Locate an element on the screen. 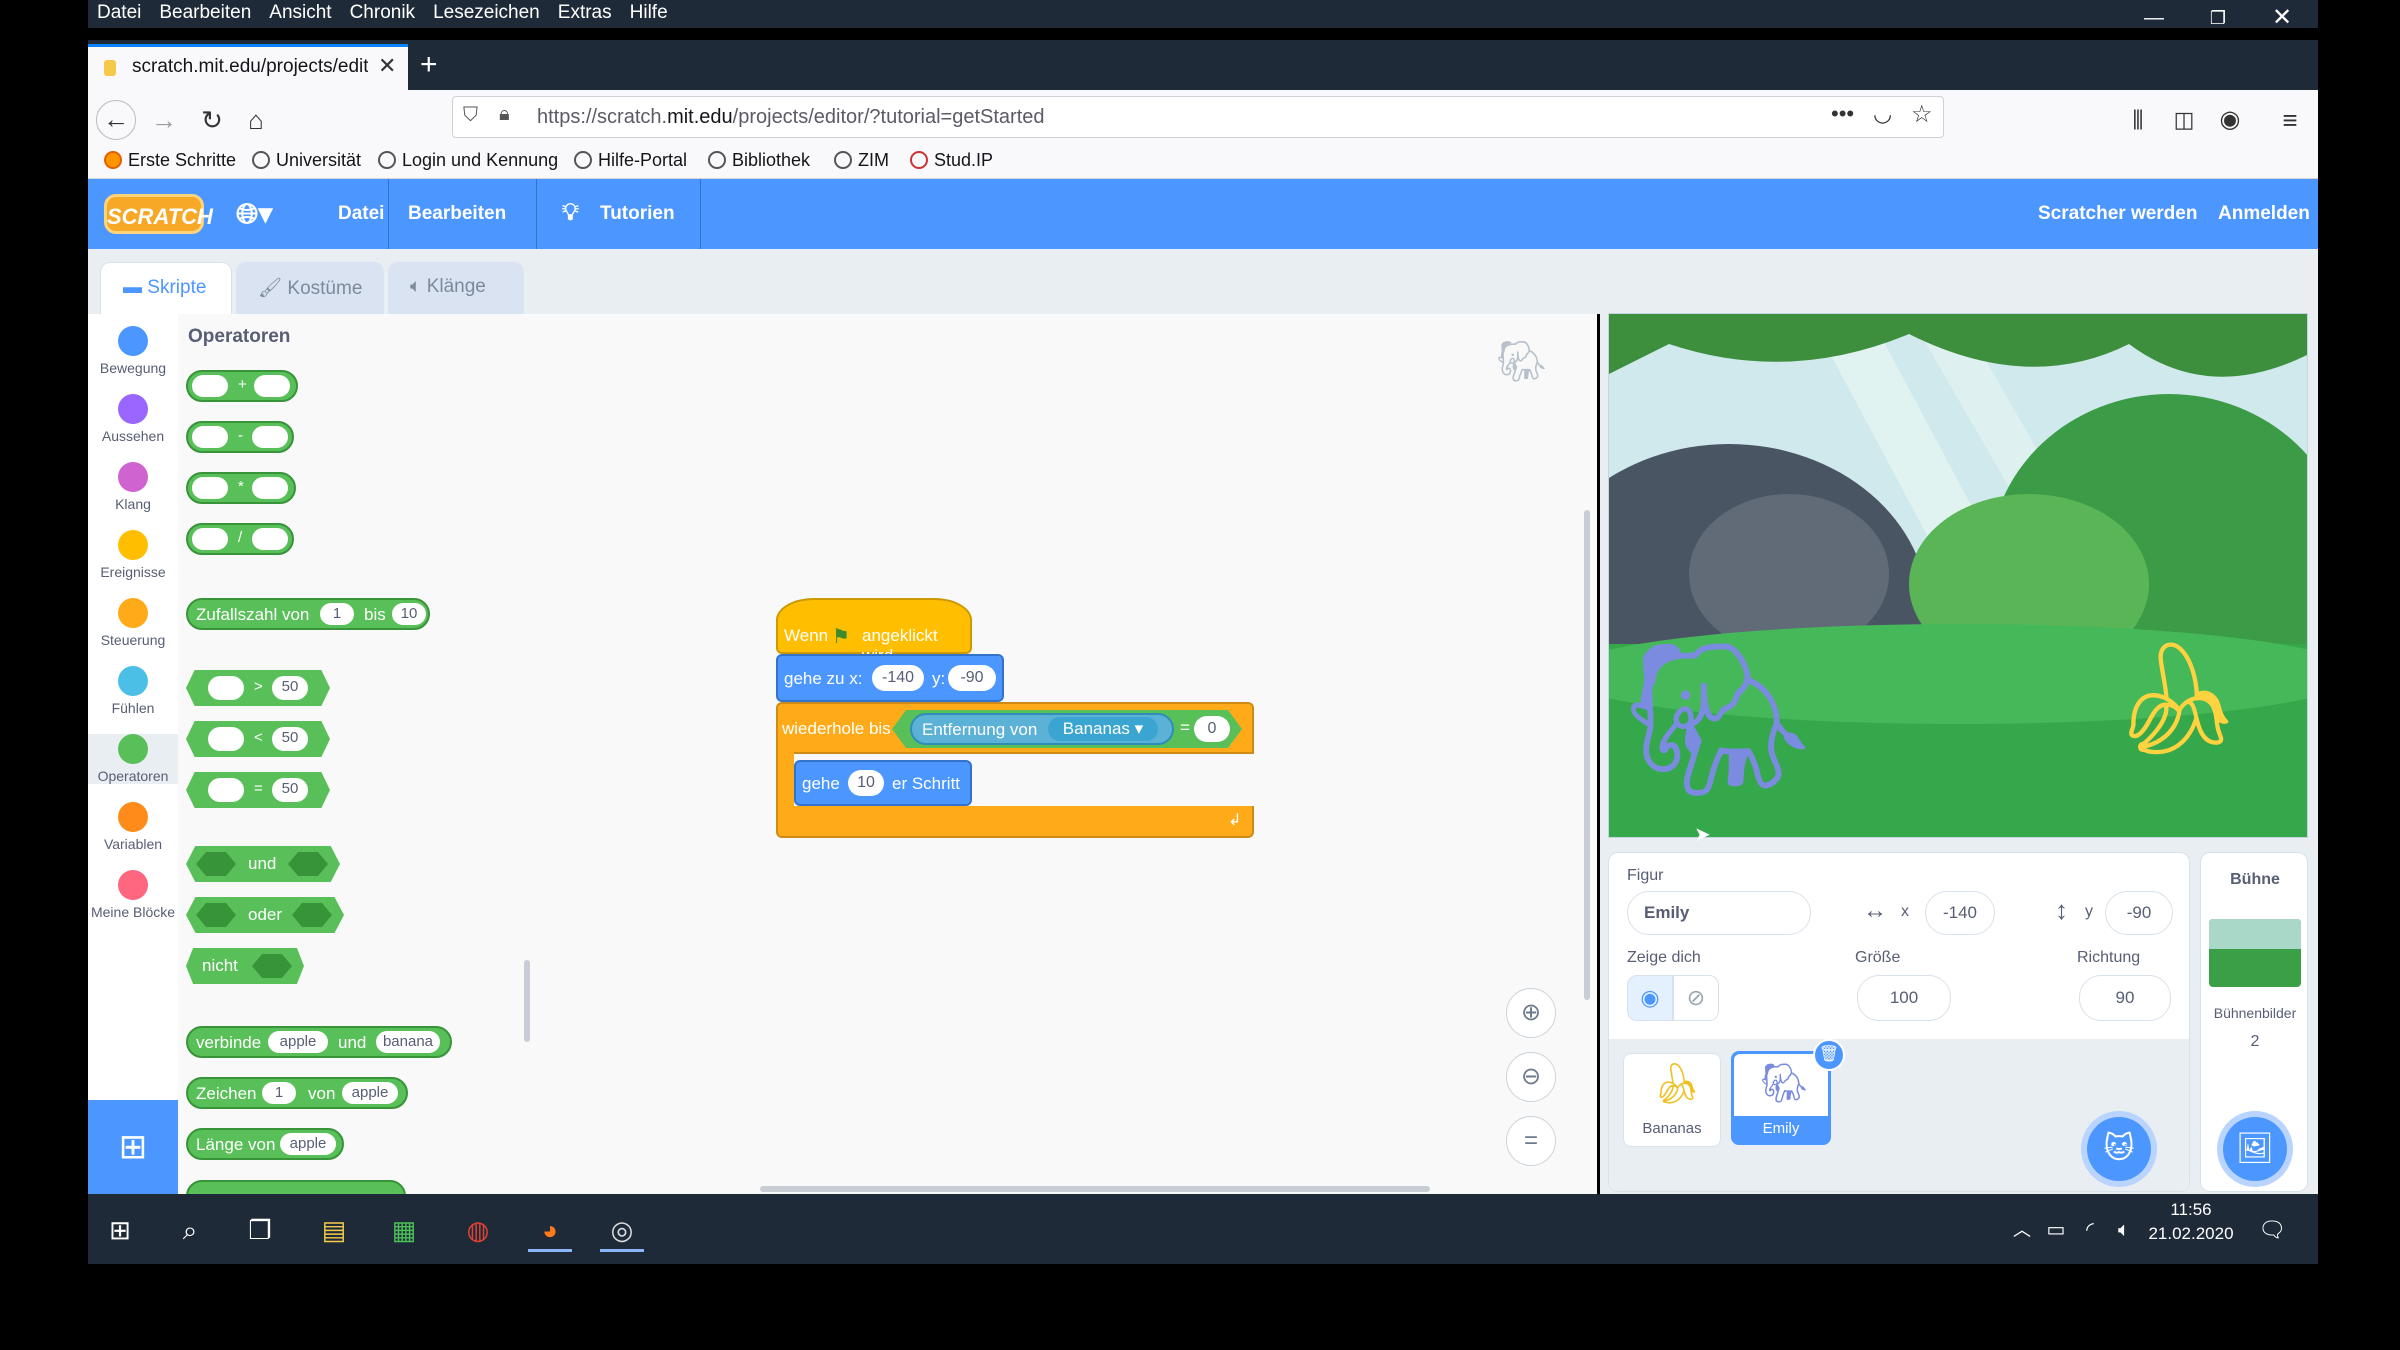  category-7: Variablen is located at coordinates (133, 827).